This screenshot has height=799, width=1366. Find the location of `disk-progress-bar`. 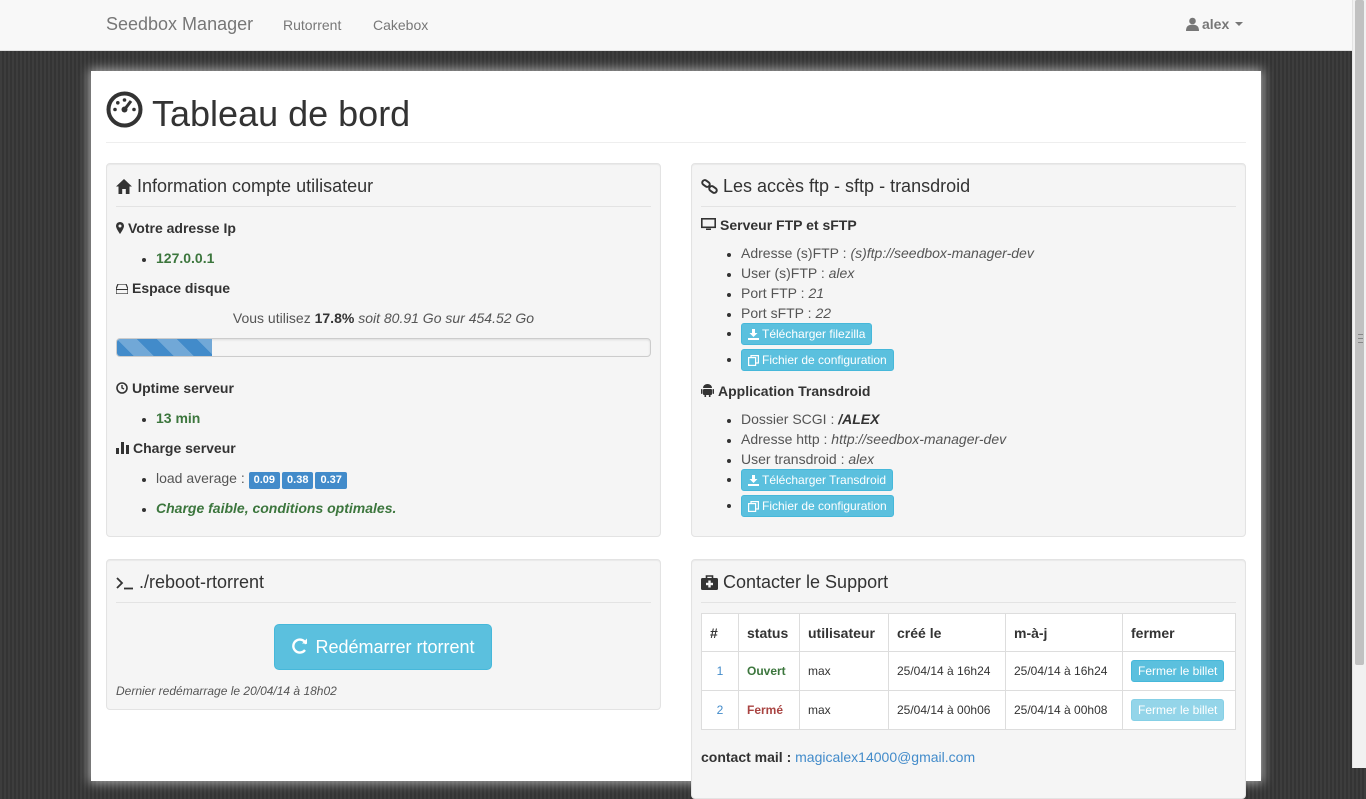

disk-progress-bar is located at coordinates (383, 347).